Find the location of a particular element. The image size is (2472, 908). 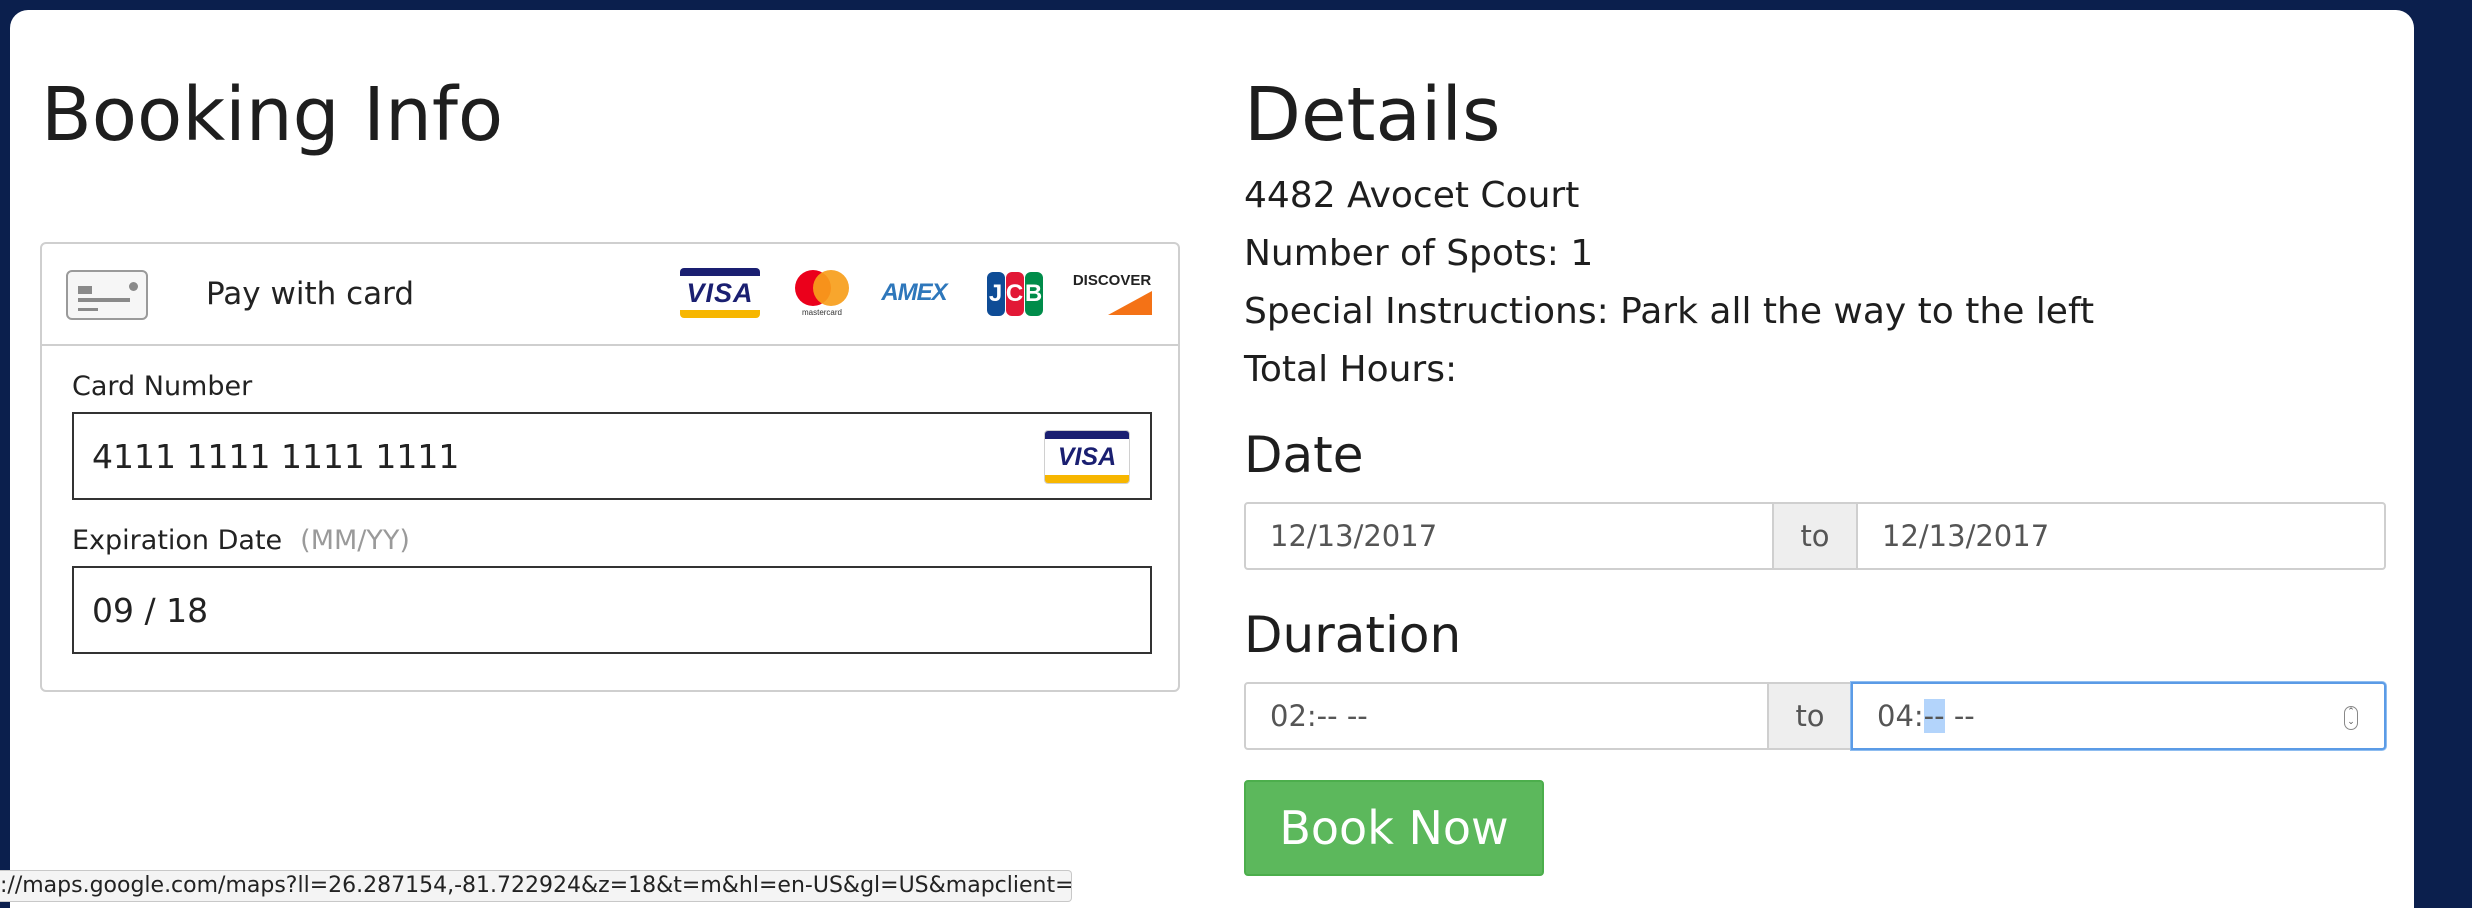

time-from-input: 02:-- -- is located at coordinates (1506, 716).